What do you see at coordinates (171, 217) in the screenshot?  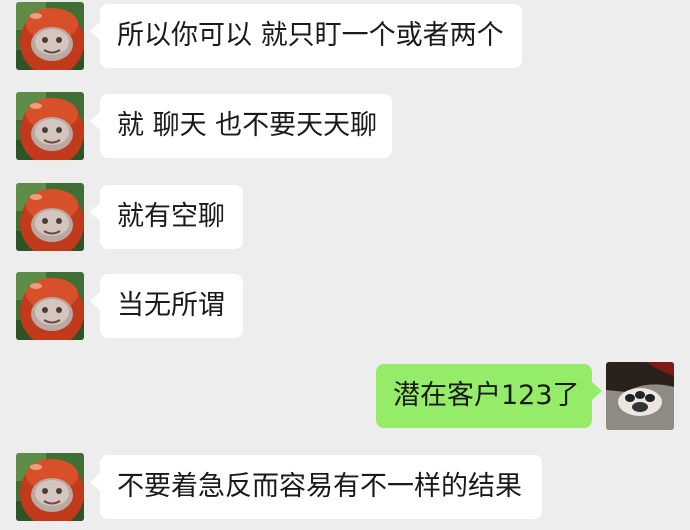 I see `incoming-message-bubble: 就有空聊` at bounding box center [171, 217].